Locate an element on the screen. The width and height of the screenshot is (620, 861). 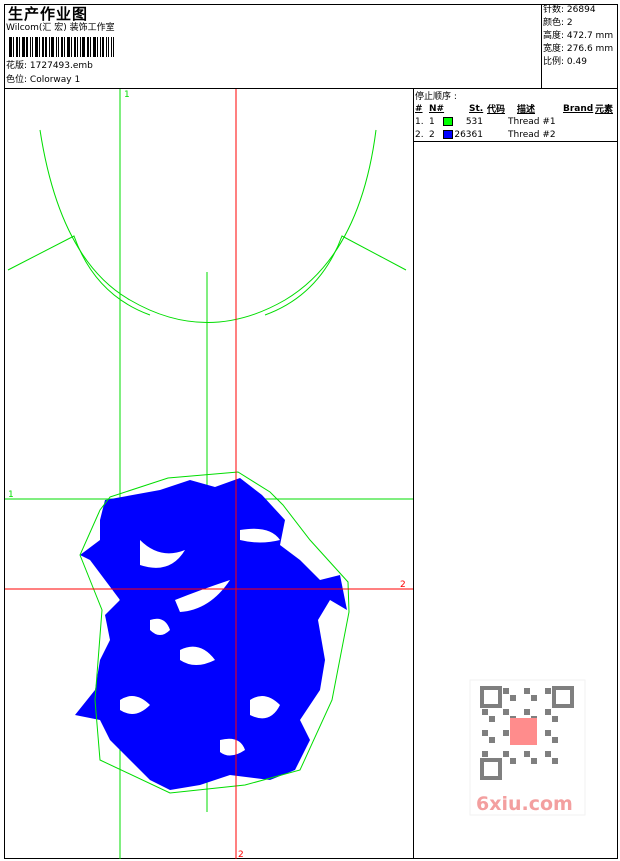
seal-icon is located at coordinates (523, 731).